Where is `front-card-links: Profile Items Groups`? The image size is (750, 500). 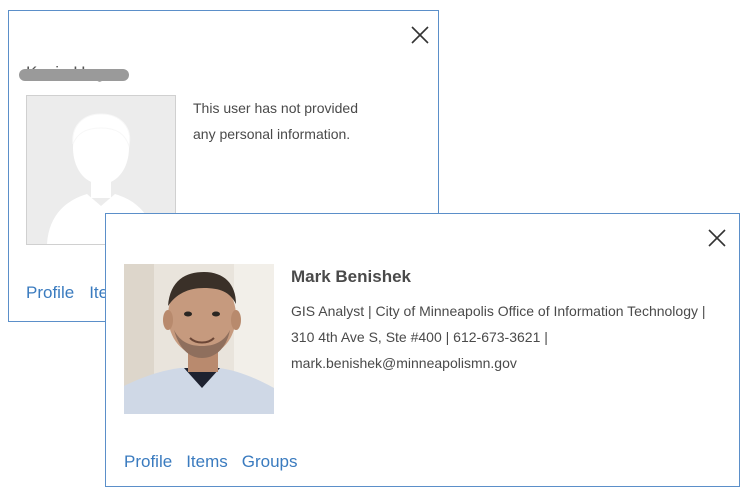
front-card-links: Profile Items Groups is located at coordinates (211, 462).